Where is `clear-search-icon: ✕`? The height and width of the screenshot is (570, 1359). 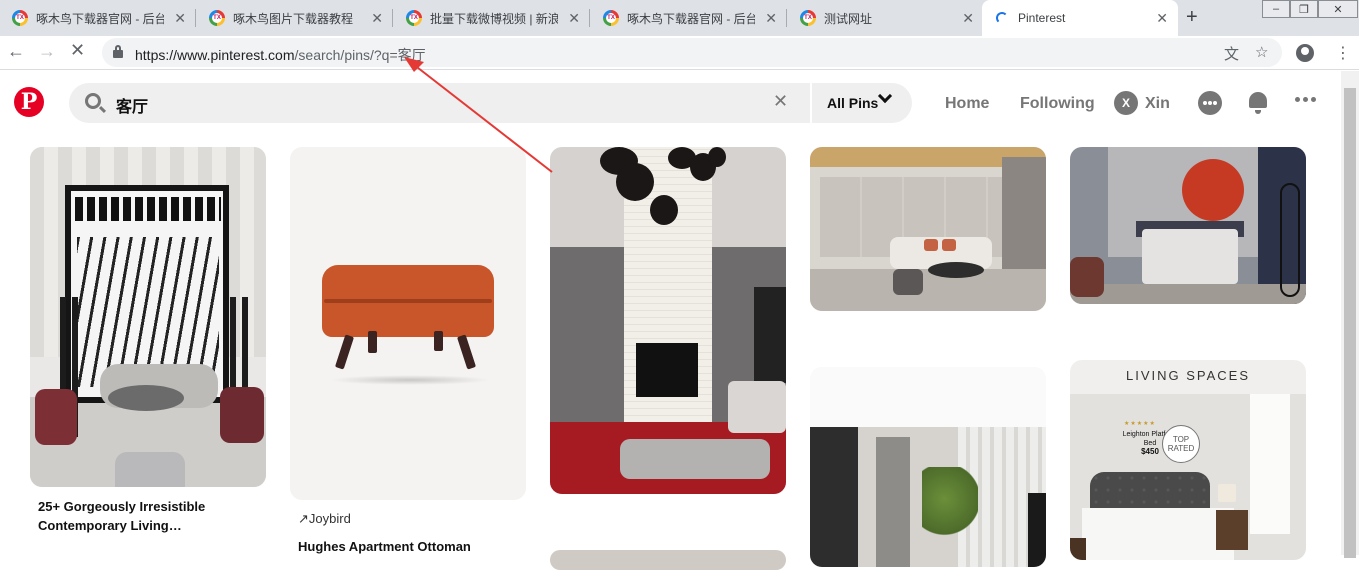 clear-search-icon: ✕ is located at coordinates (780, 101).